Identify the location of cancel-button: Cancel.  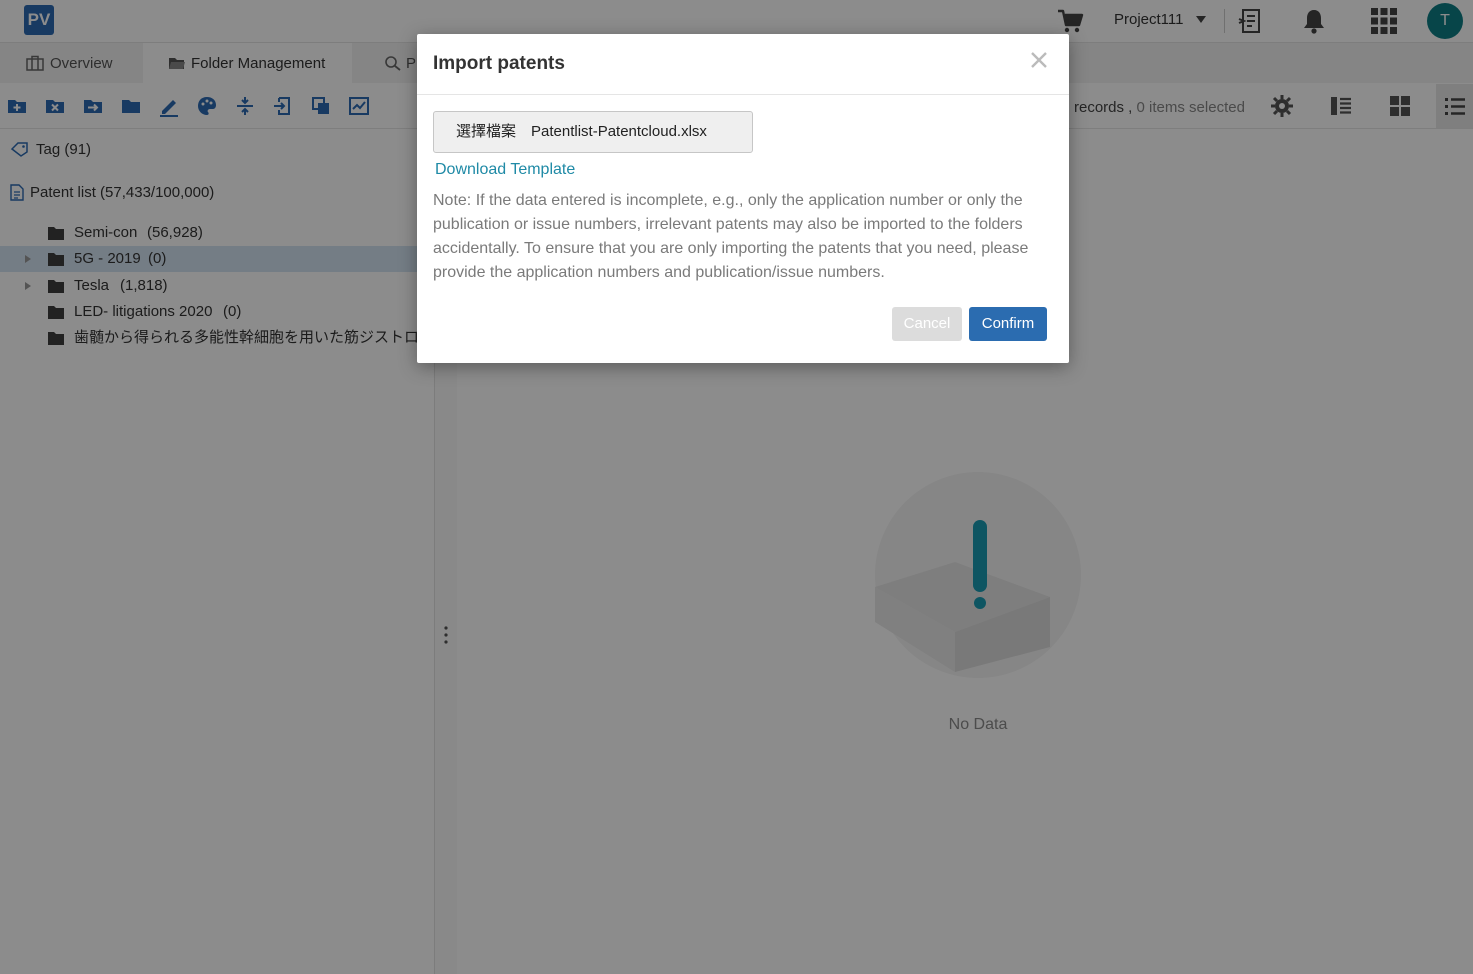
(927, 324).